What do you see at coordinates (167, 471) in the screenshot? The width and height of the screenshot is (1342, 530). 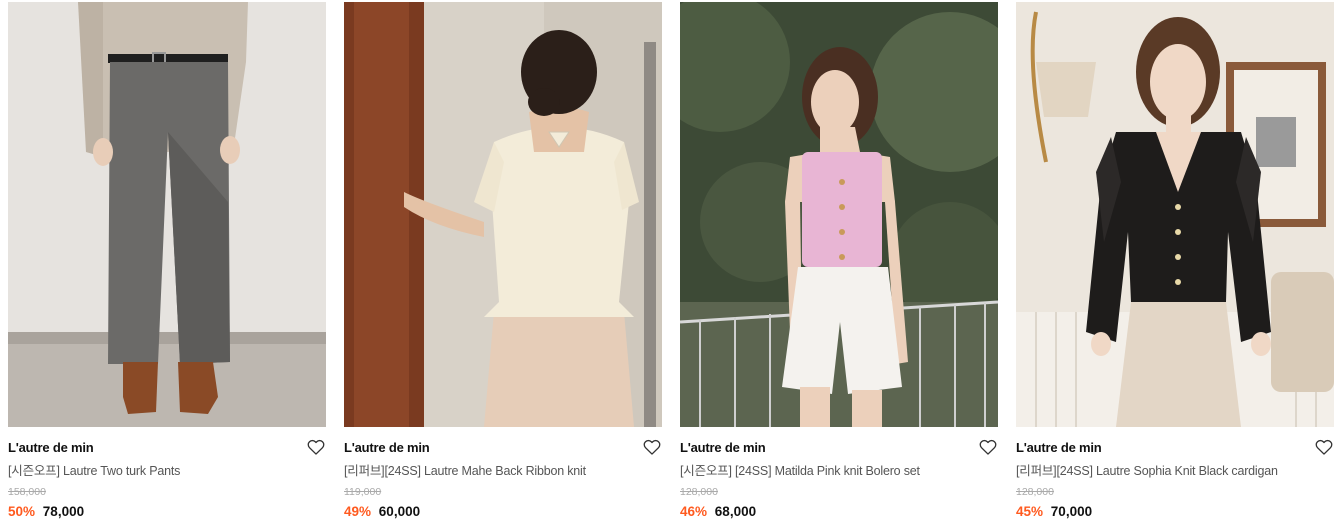 I see `product-title: [시즌오프] Lautre Two turk Pants` at bounding box center [167, 471].